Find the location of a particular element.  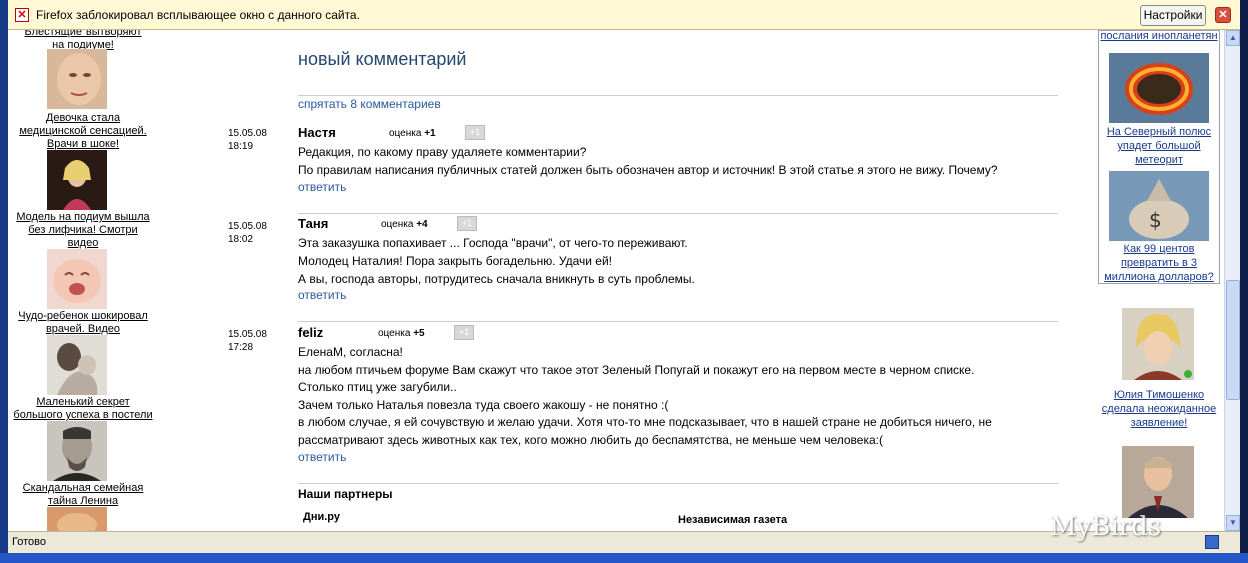

comment-author: Настя is located at coordinates (317, 132).